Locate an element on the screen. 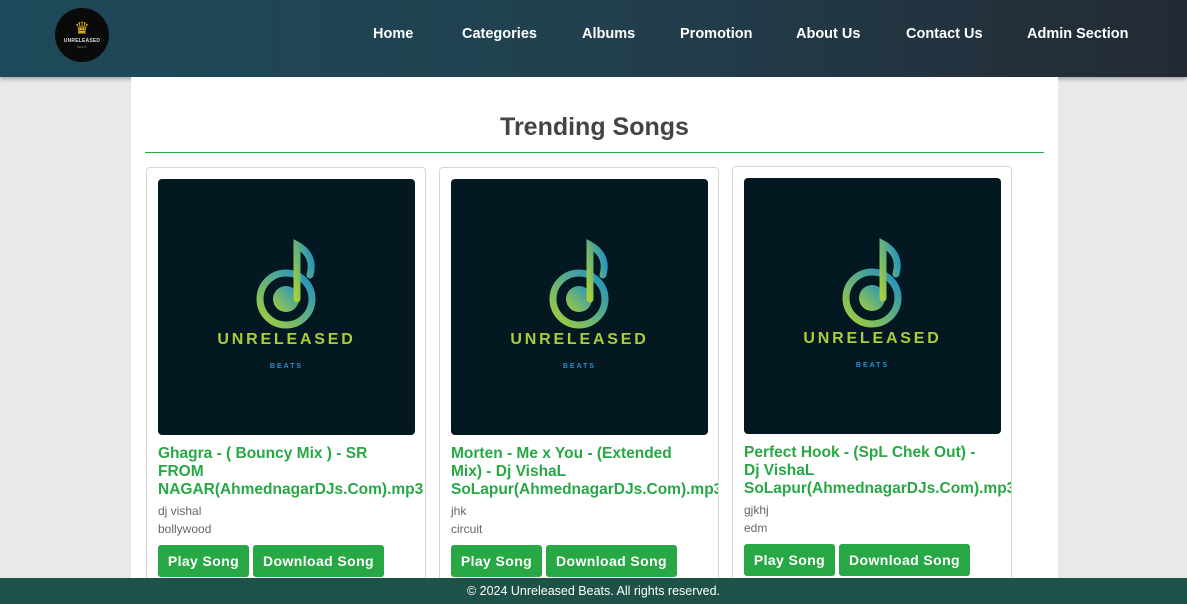 This screenshot has width=1187, height=604. song-category: edm is located at coordinates (756, 528).